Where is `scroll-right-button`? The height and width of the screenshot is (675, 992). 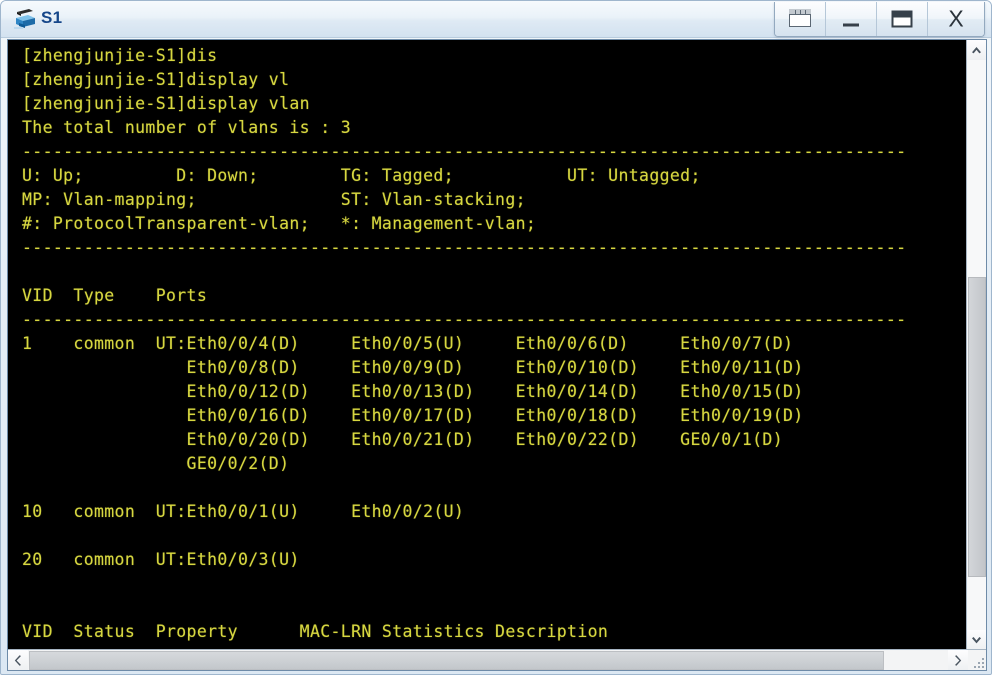
scroll-right-button is located at coordinates (958, 660).